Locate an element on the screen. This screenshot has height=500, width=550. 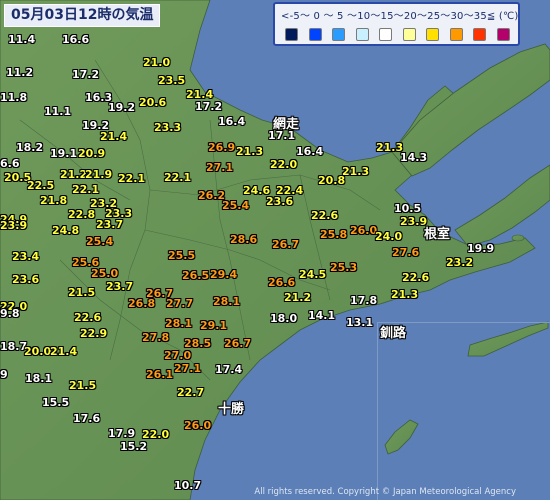
place-label-tokachi: 十勝 is located at coordinates (231, 409).